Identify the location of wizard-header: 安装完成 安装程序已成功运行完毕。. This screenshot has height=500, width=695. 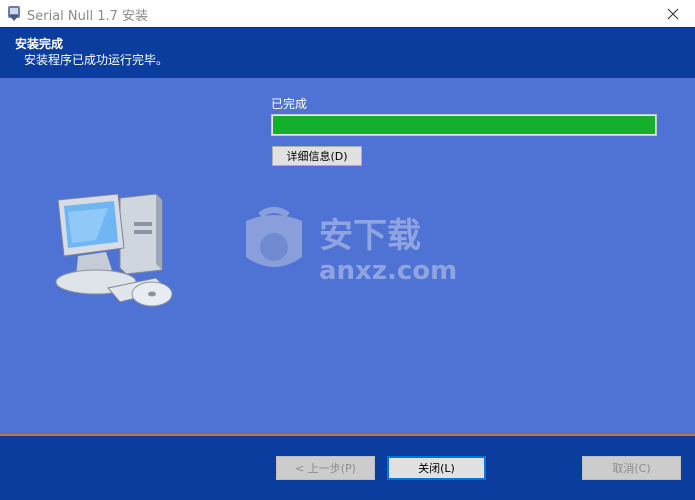
(347, 52).